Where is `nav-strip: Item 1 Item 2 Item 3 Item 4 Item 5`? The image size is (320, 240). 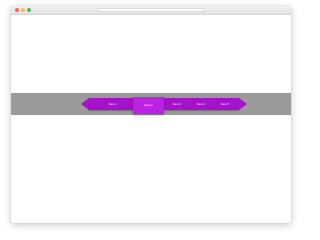 nav-strip: Item 1 Item 2 Item 3 Item 4 Item 5 is located at coordinates (151, 104).